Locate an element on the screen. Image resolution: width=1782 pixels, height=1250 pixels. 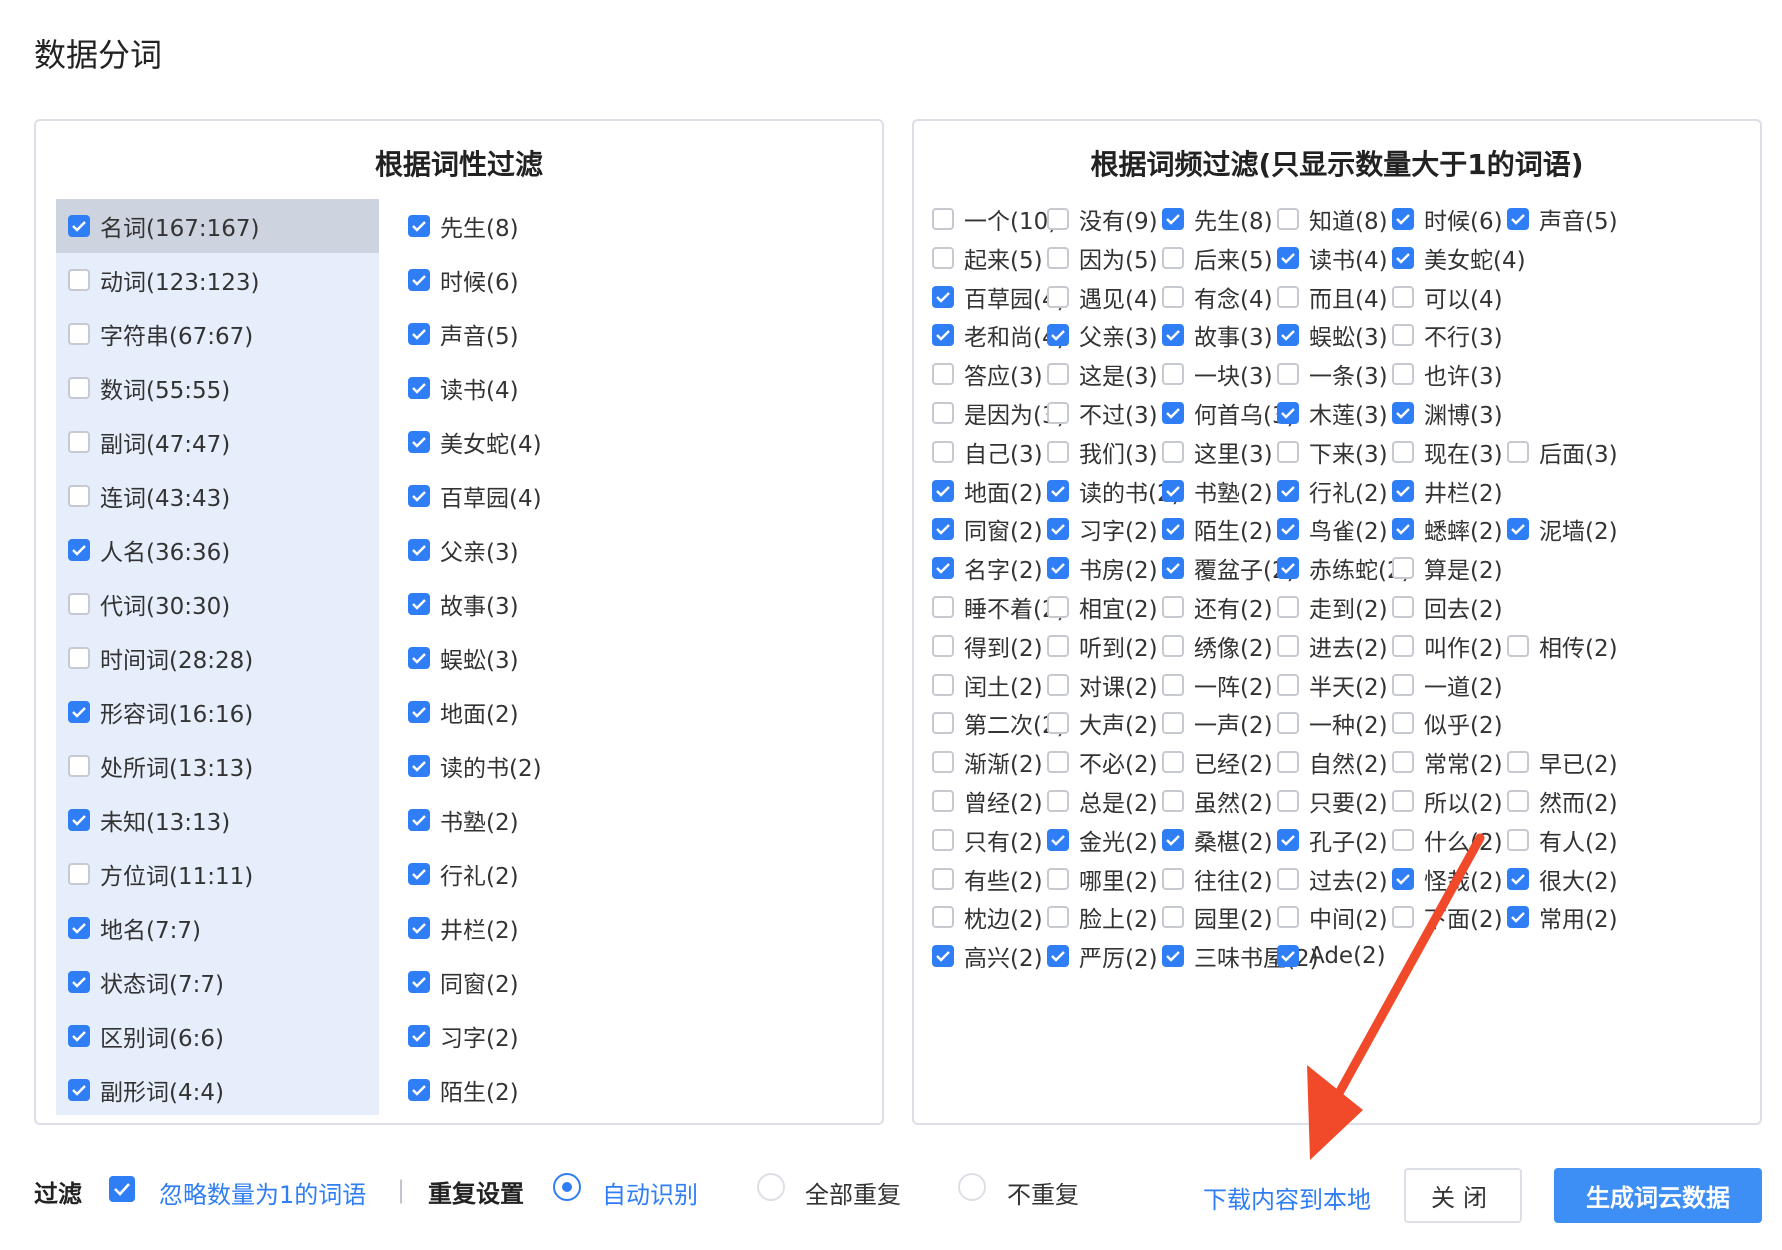
pos-item: 数词(55:55) is located at coordinates (217, 388).